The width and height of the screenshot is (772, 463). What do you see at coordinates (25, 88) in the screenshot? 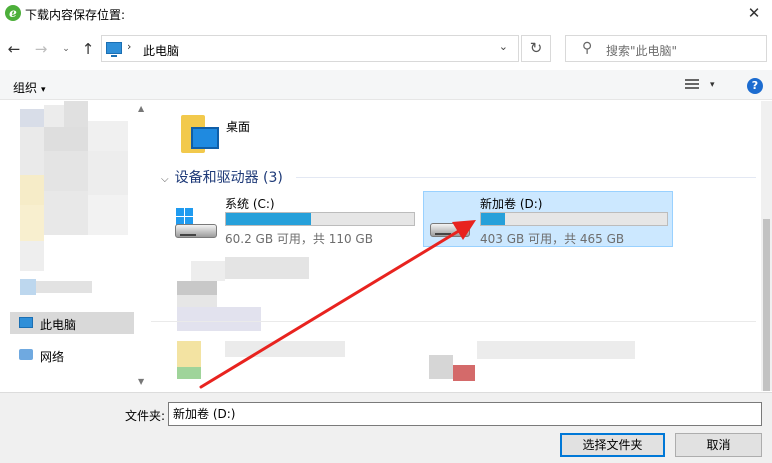
I see `organize-label: 组织` at bounding box center [25, 88].